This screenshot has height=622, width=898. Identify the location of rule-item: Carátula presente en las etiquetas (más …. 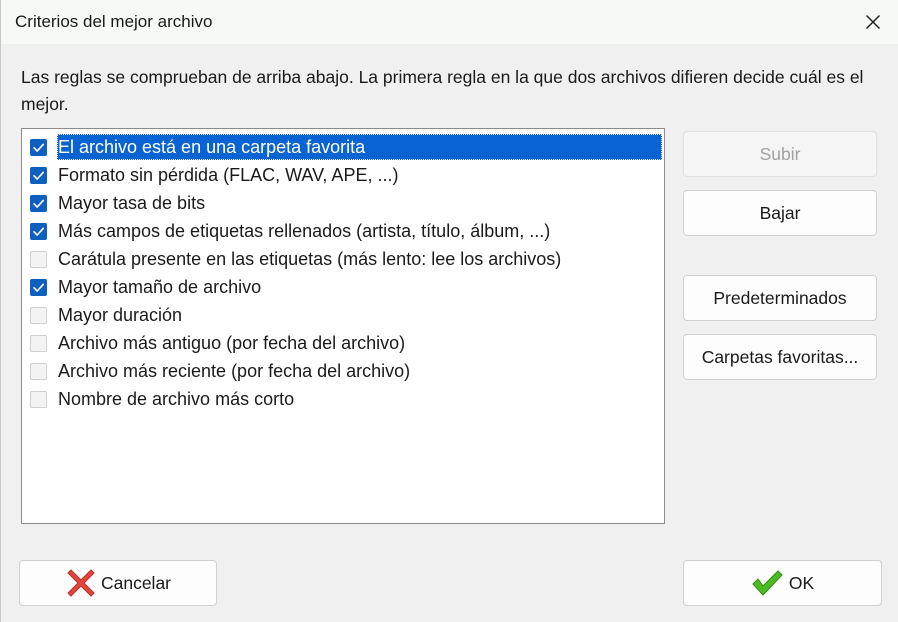
(344, 259).